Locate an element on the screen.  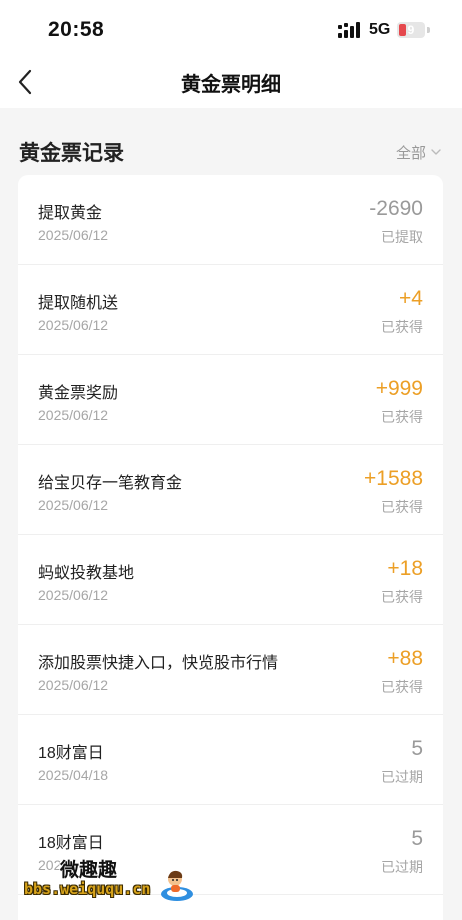
chevron-down-icon is located at coordinates (436, 152).